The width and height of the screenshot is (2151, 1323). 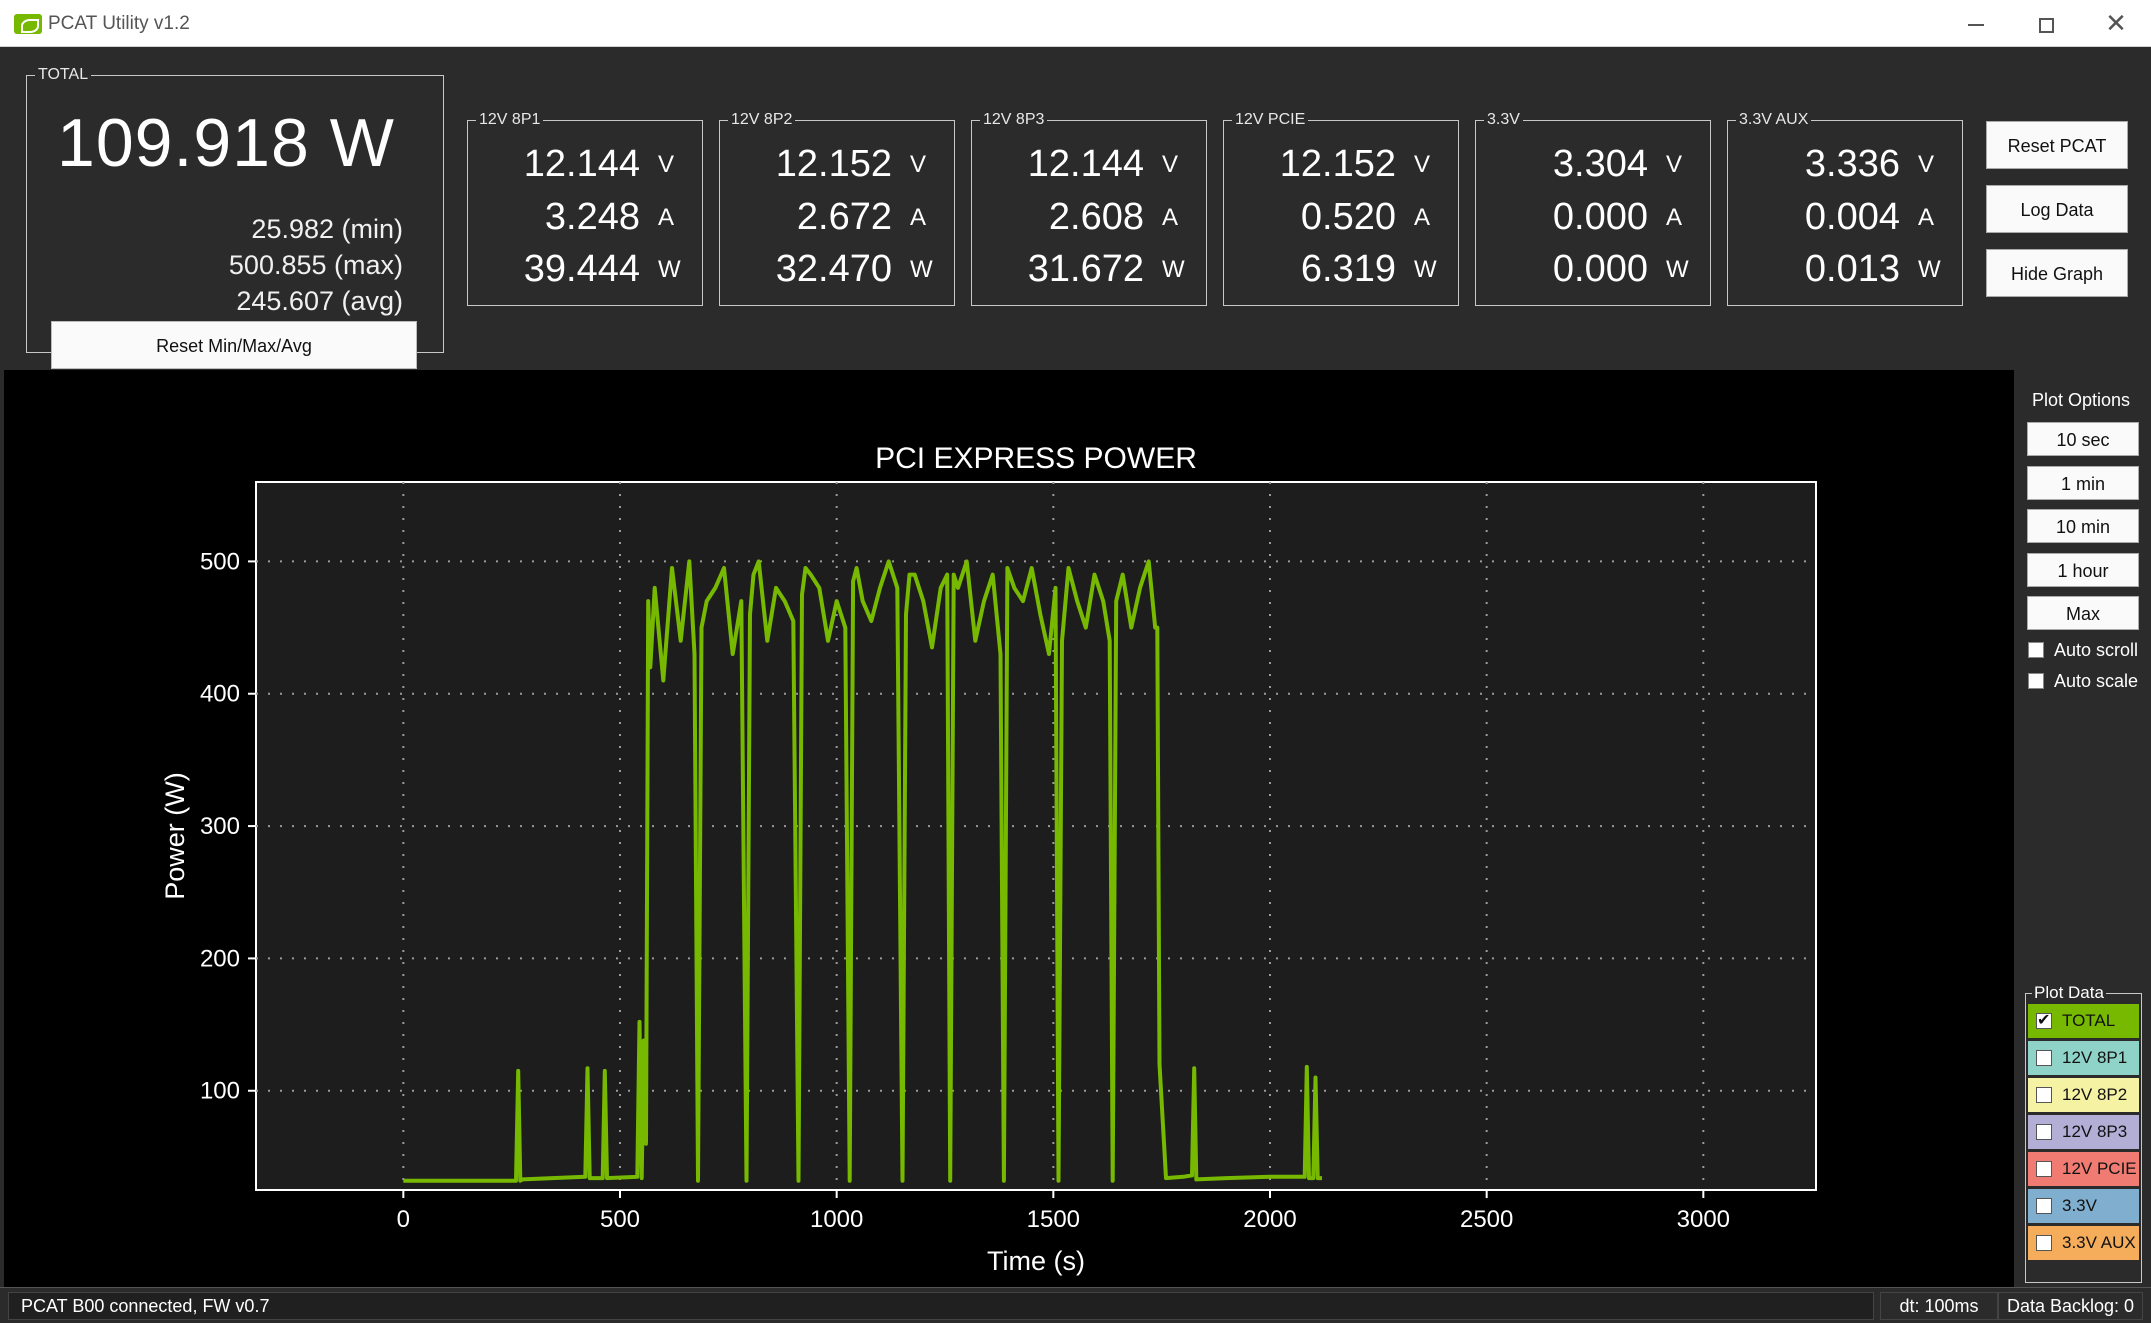 What do you see at coordinates (2036, 681) in the screenshot?
I see `auto-scale-box` at bounding box center [2036, 681].